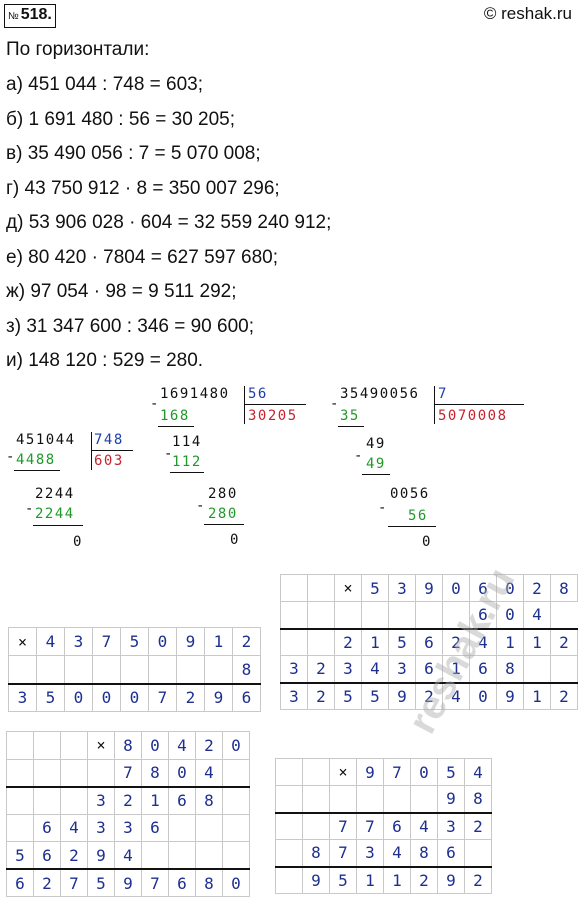 This screenshot has width=582, height=899. I want to click on answer-line: а) 451 044 : 748 = 603;, so click(105, 84).